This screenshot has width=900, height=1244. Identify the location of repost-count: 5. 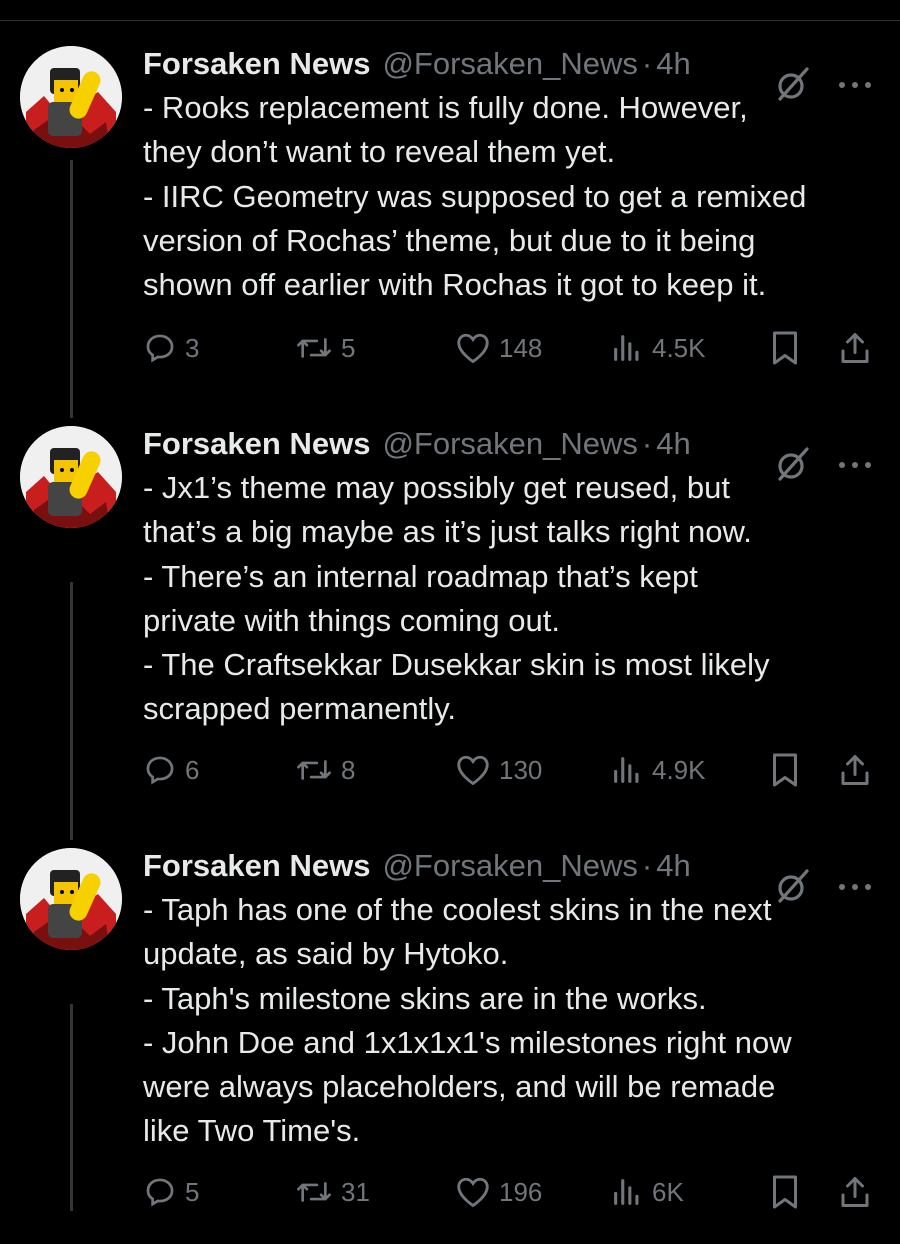
(348, 347).